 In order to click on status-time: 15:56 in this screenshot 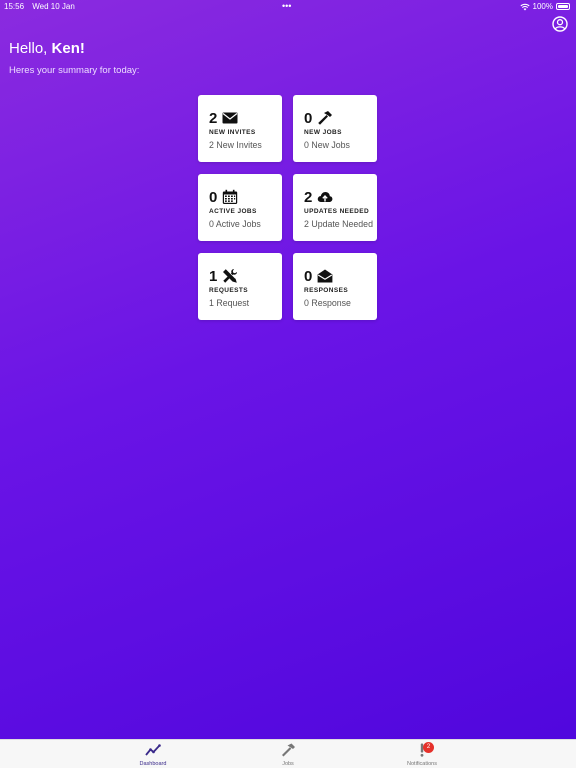, I will do `click(14, 6)`.